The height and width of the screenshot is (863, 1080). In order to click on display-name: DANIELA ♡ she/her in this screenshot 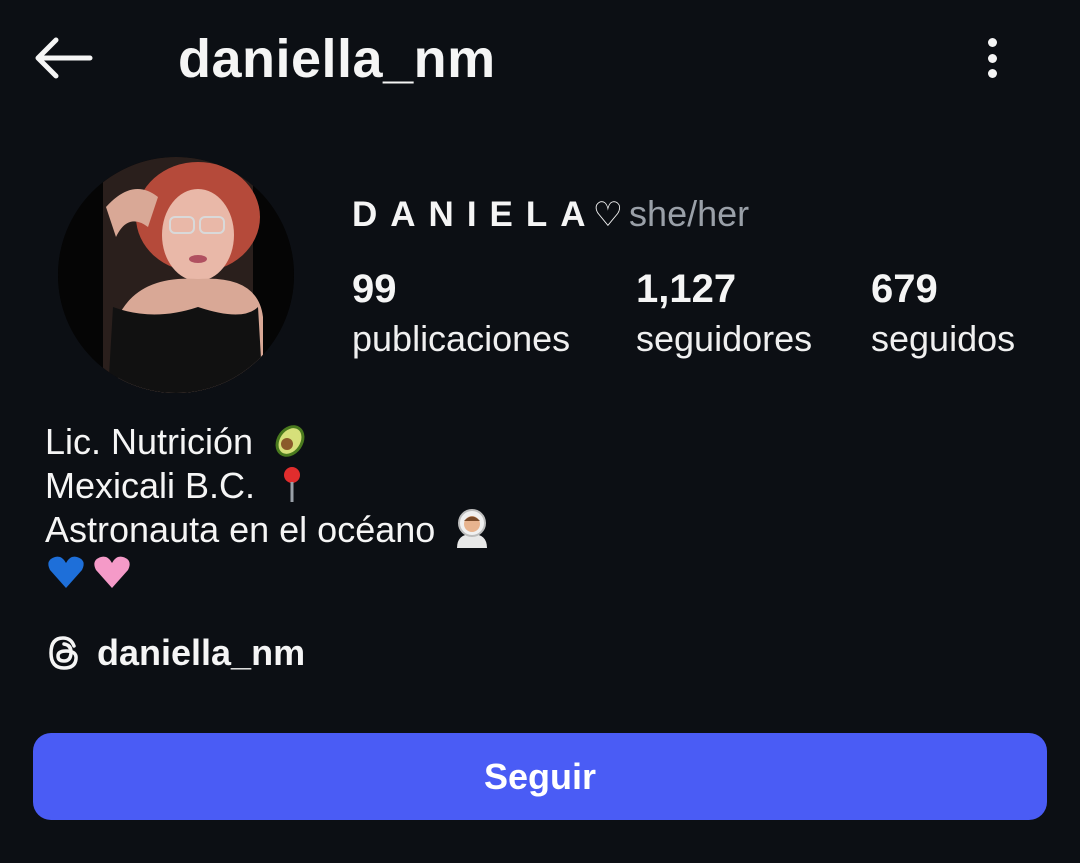, I will do `click(550, 214)`.